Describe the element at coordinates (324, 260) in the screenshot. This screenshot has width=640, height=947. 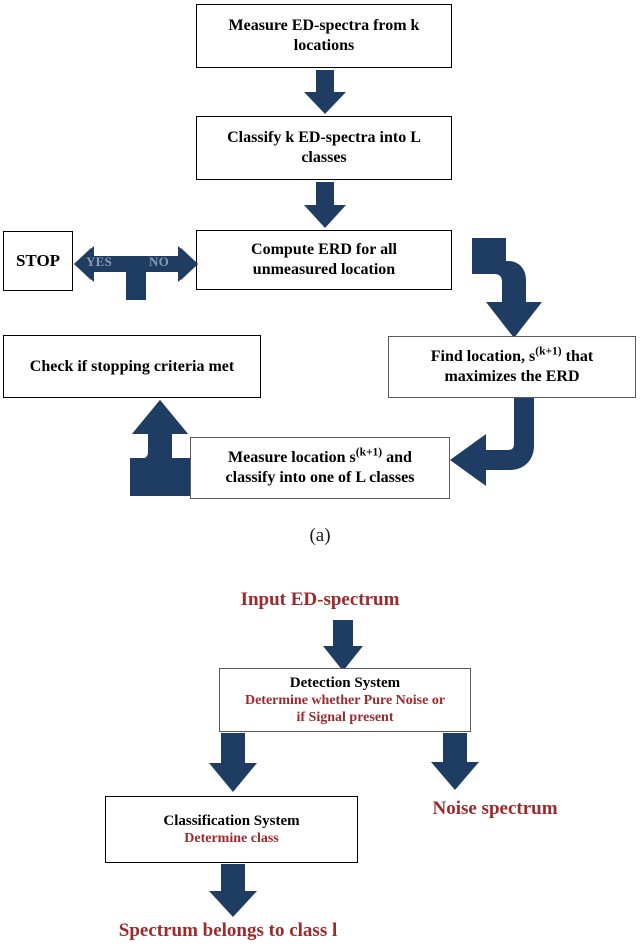
I see `box-compute-erd: Compute ERD for all unmeasured location` at that location.